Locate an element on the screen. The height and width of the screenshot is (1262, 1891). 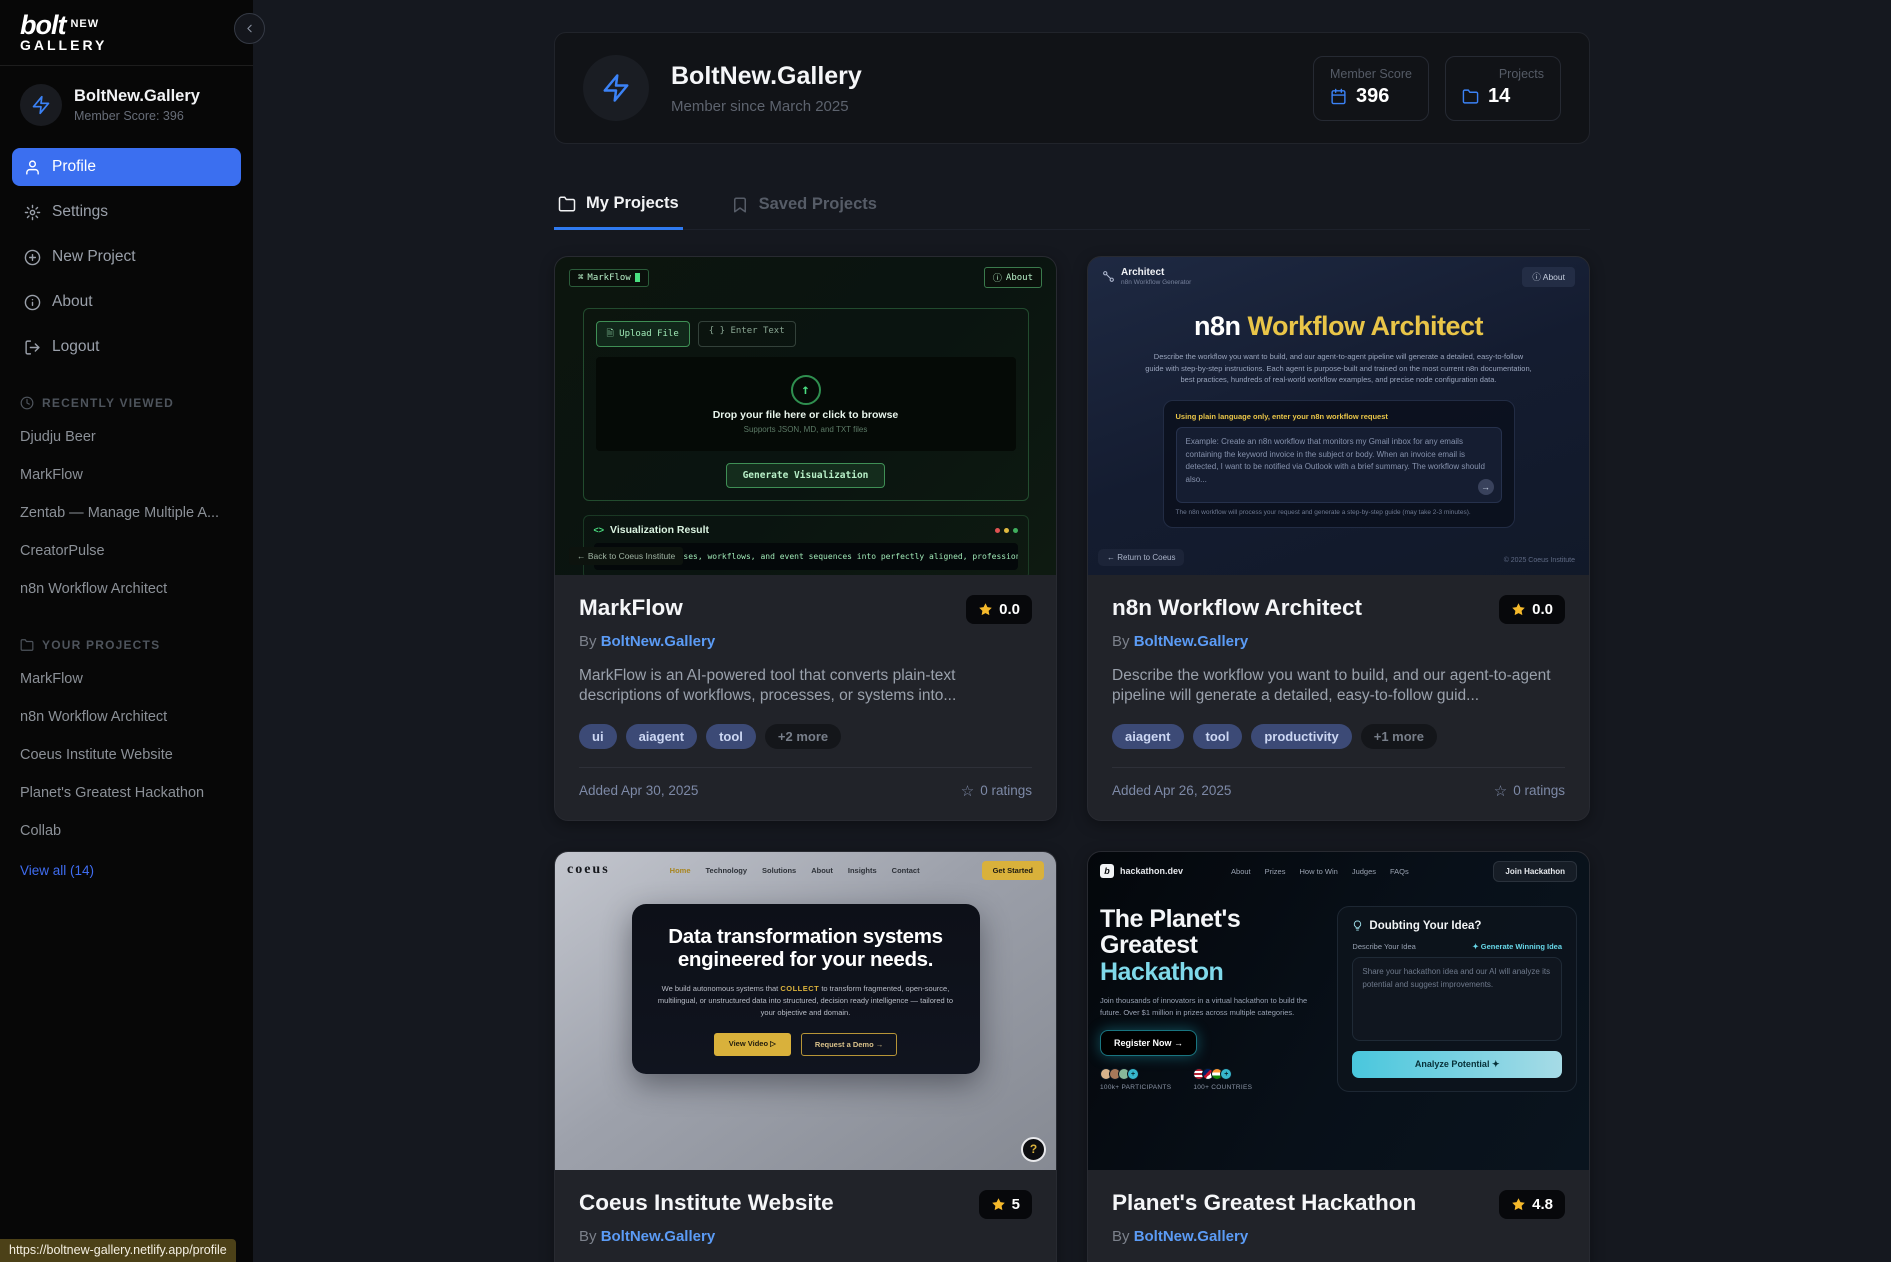
request-demo-button: Request a Demo → is located at coordinates (849, 1044).